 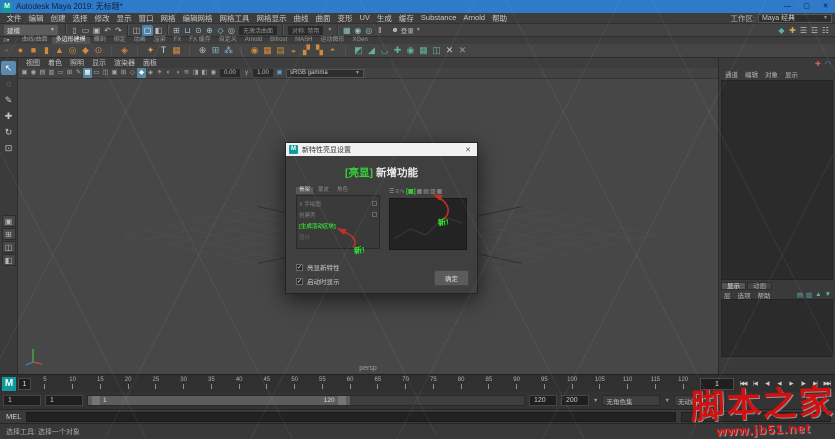 What do you see at coordinates (384, 18) in the screenshot?
I see `menu-item: 生成` at bounding box center [384, 18].